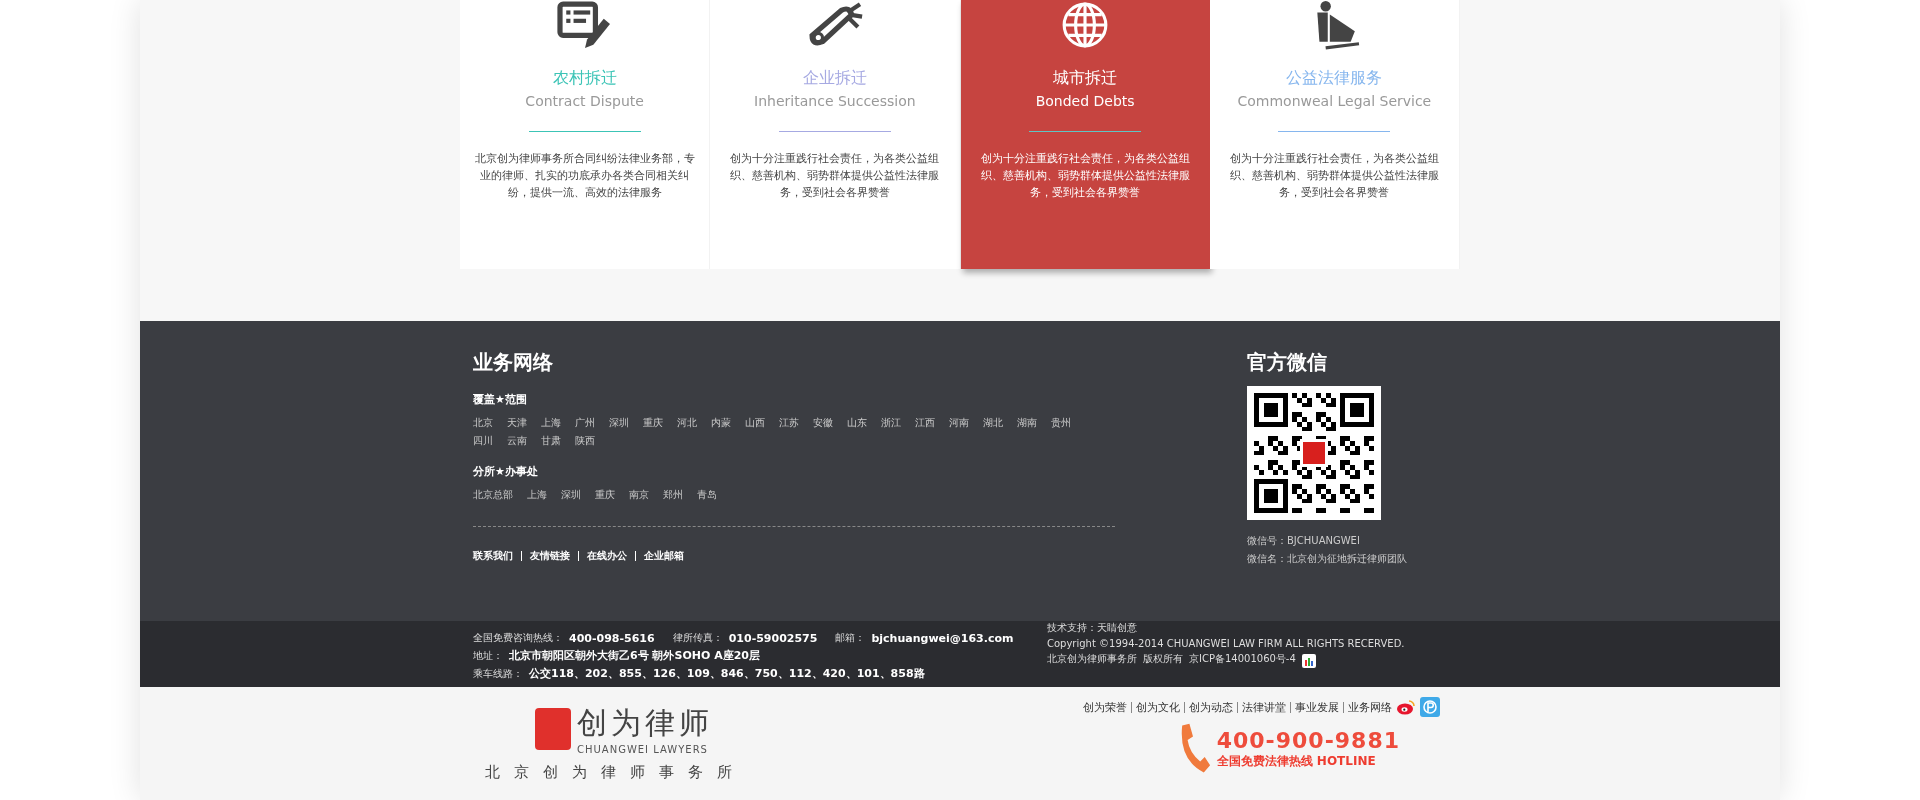  Describe the element at coordinates (483, 423) in the screenshot. I see `place-link: 北京` at that location.